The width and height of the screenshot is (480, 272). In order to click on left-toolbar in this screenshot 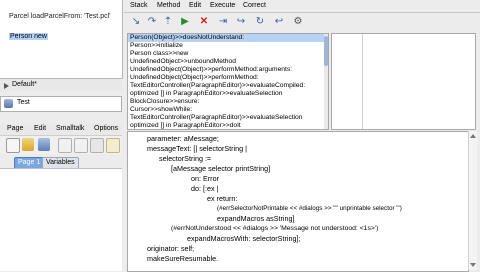, I will do `click(61, 145)`.